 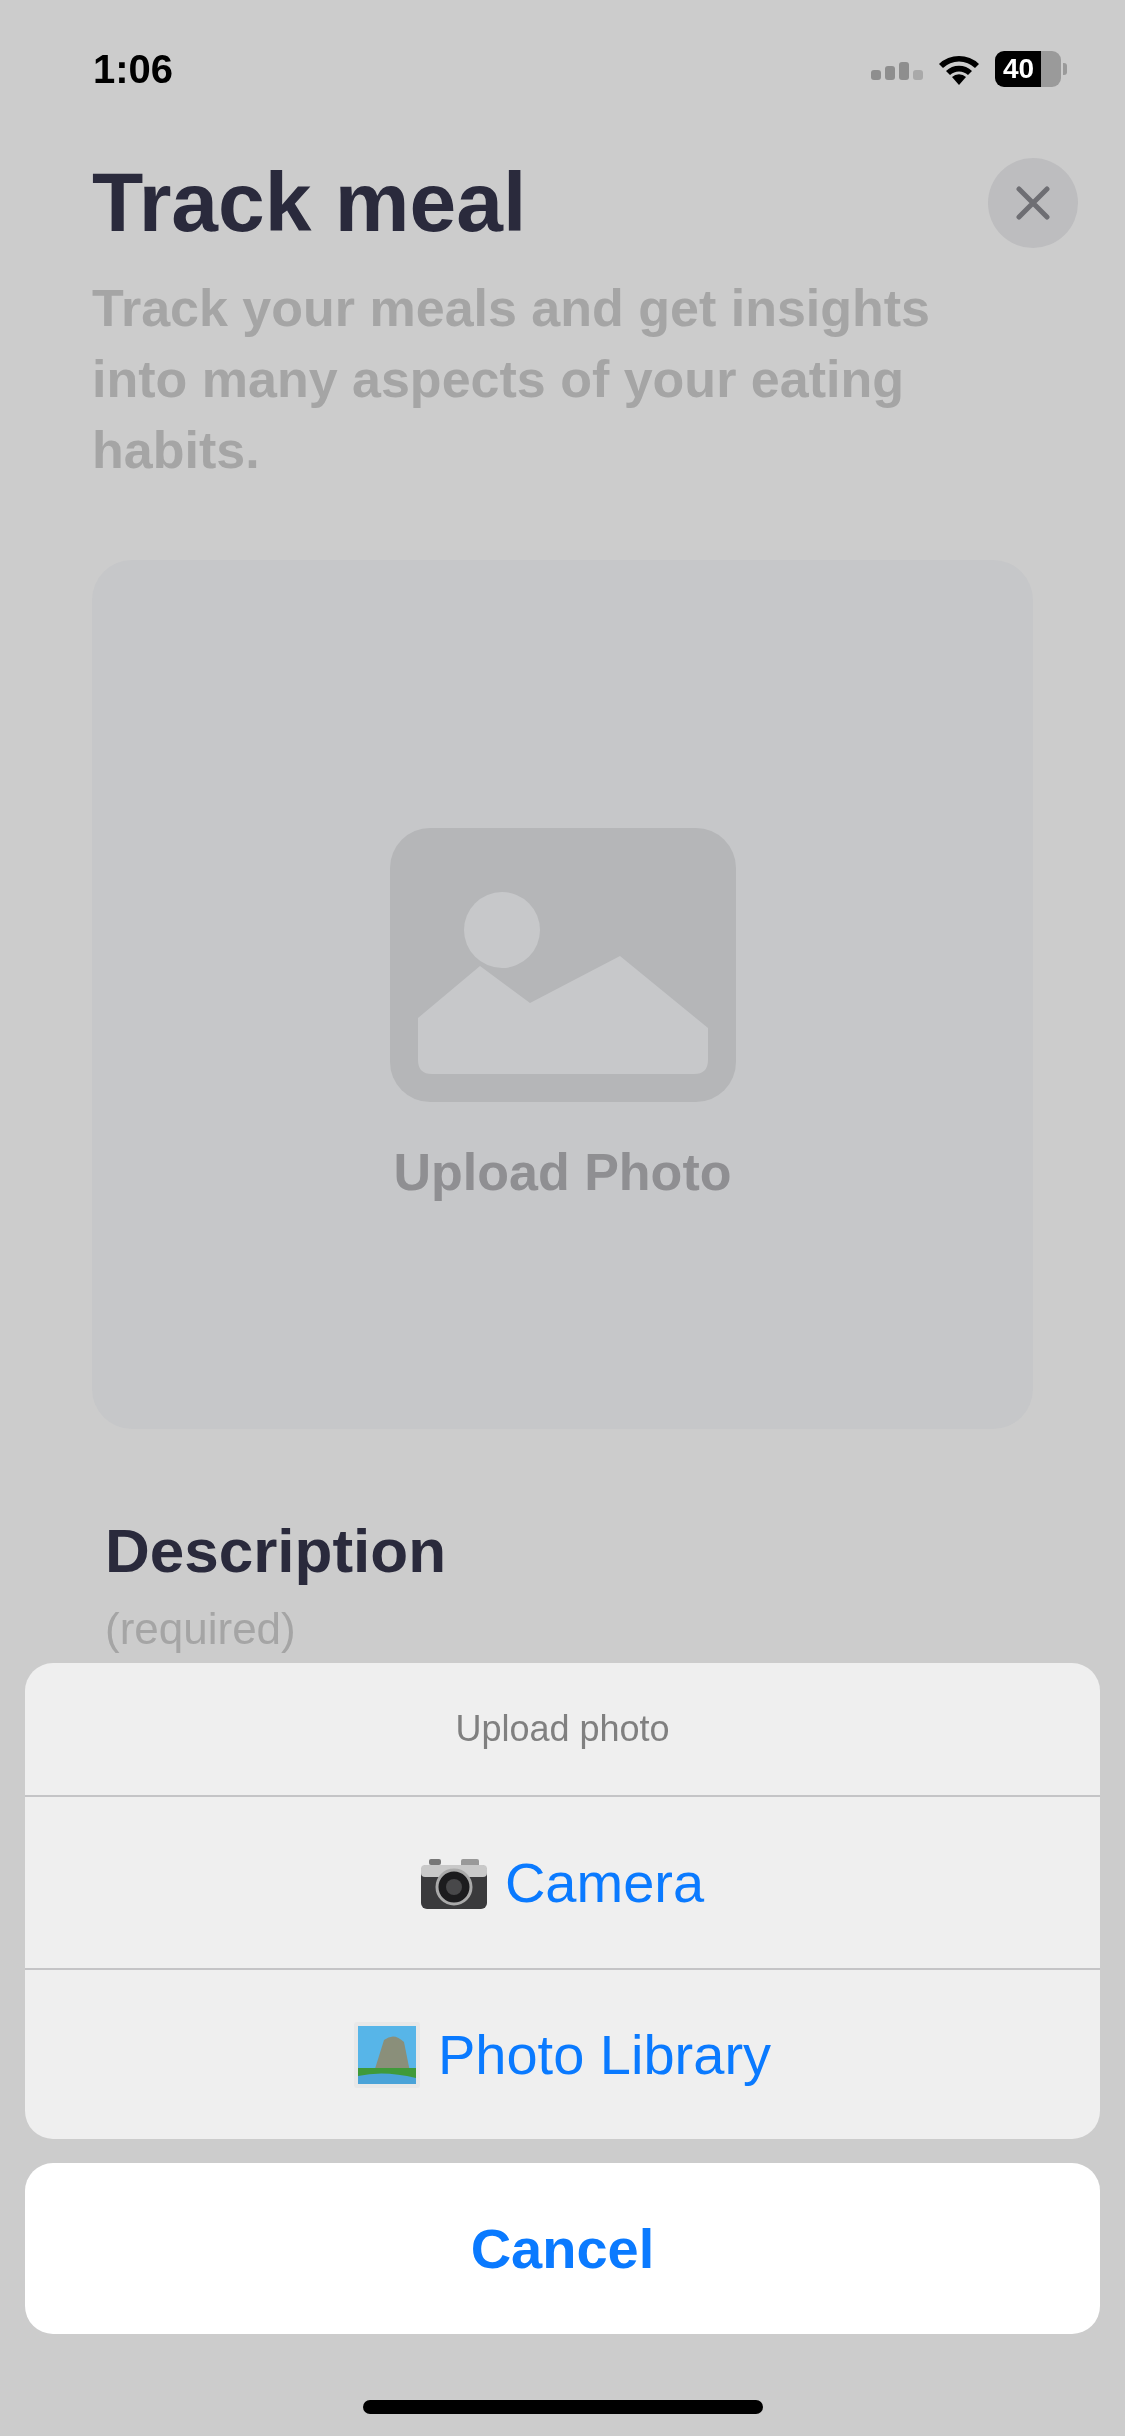 What do you see at coordinates (562, 1882) in the screenshot?
I see `sheet-action: Camera` at bounding box center [562, 1882].